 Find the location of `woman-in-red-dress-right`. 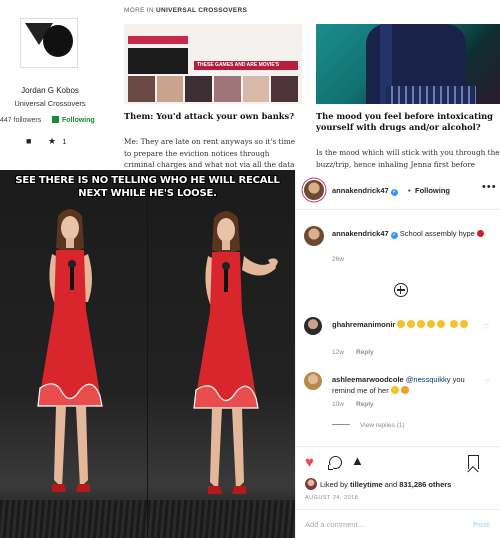

woman-in-red-dress-right is located at coordinates (235, 352).